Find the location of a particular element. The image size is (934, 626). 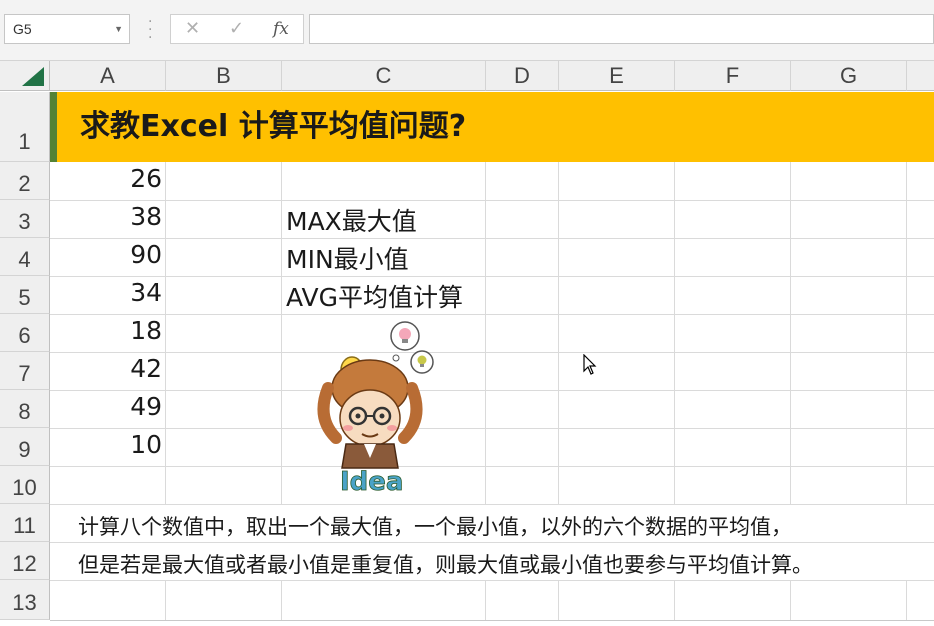

row-header-11: 11 is located at coordinates (25, 523).